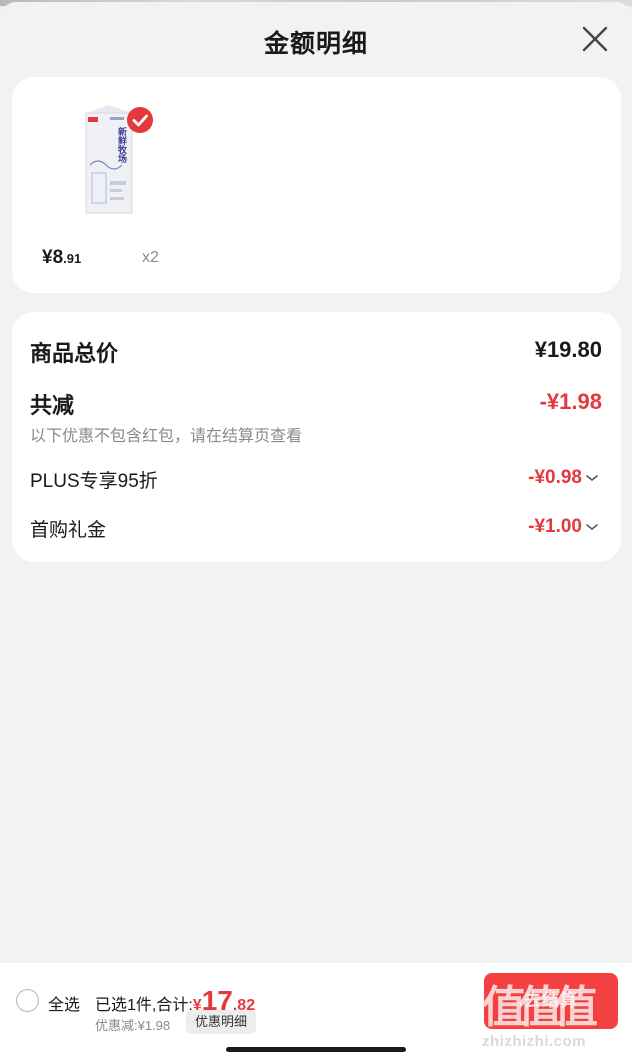  I want to click on discount-label: 共减, so click(52, 405).